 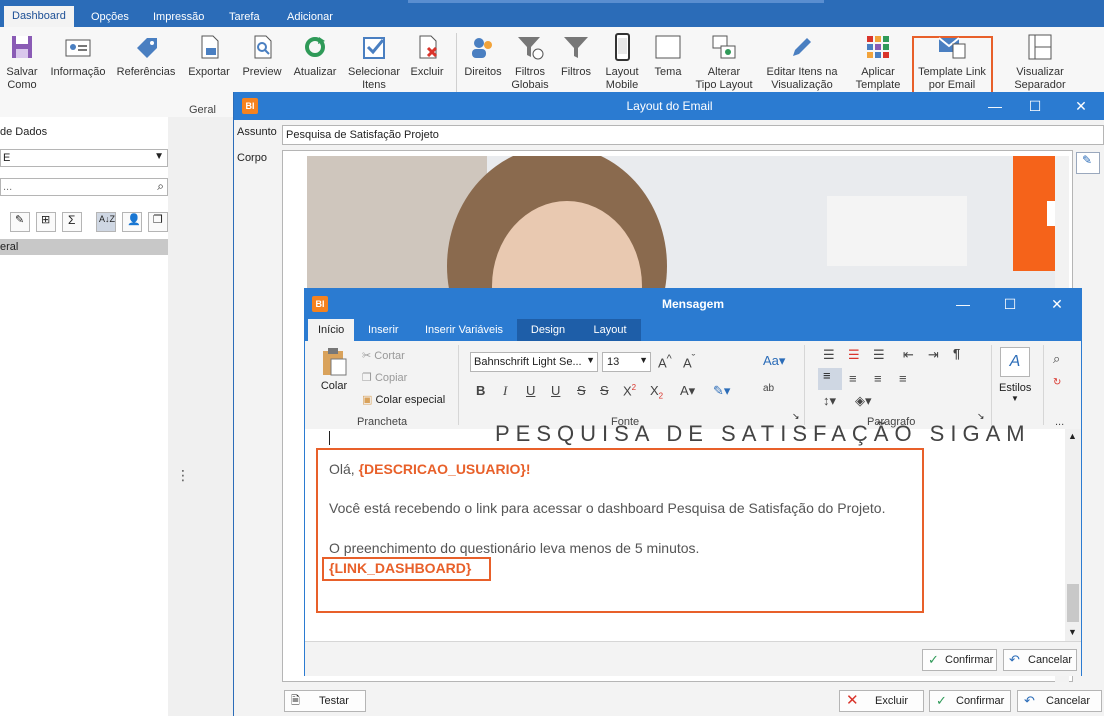 I want to click on user-field-button: 👤, so click(x=132, y=222).